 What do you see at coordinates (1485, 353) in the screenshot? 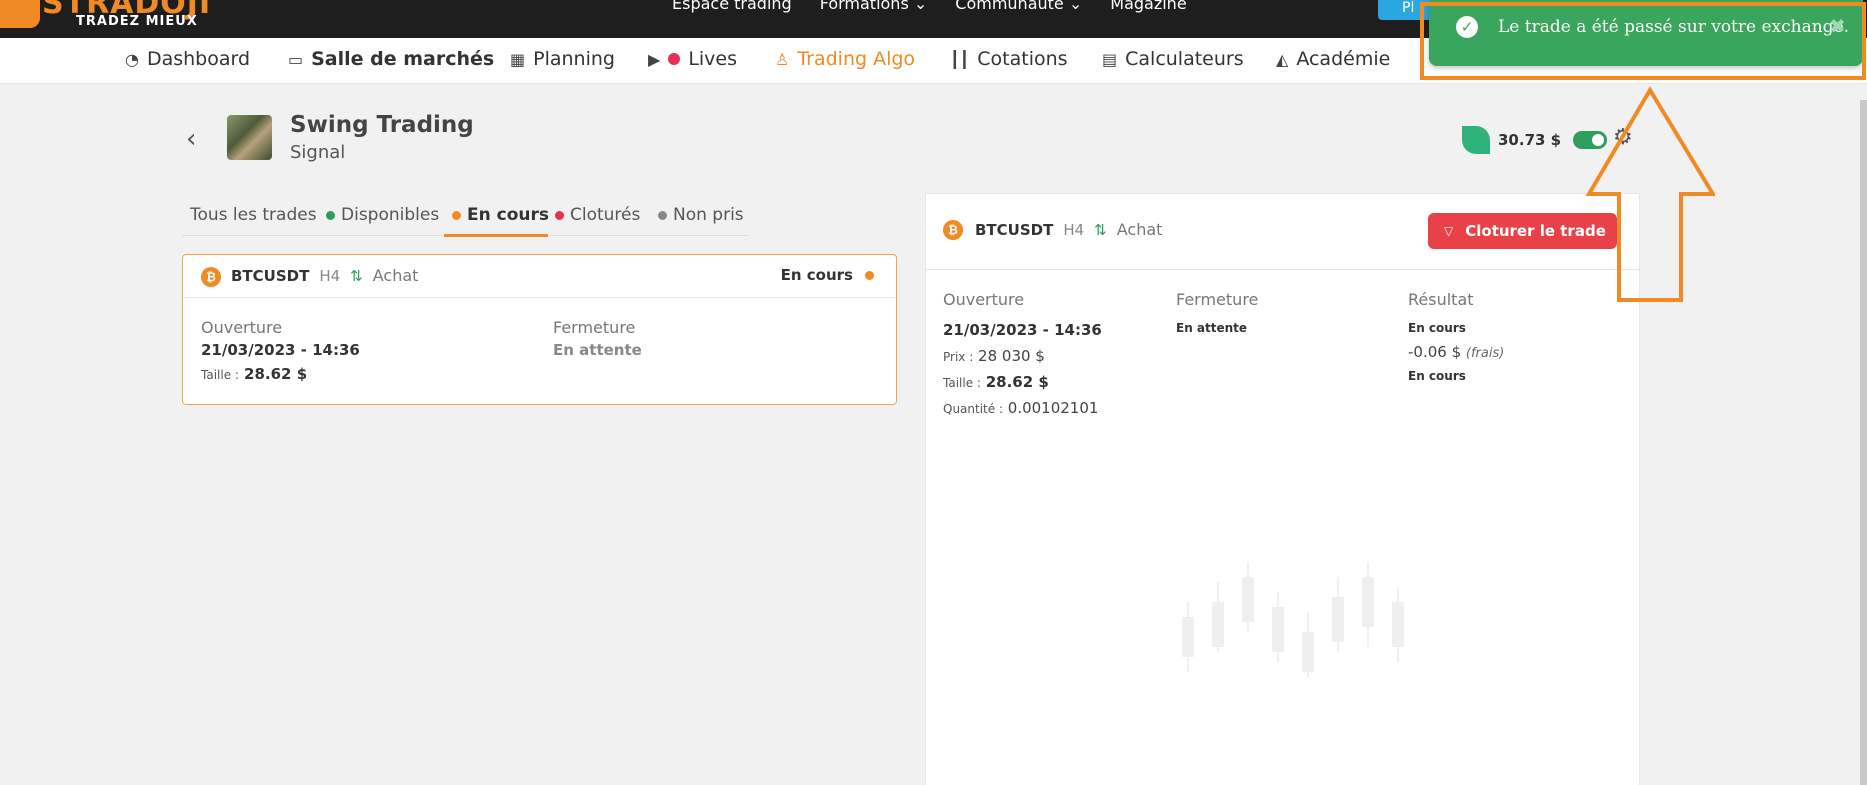
I see `result-fee-note: (frais)` at bounding box center [1485, 353].